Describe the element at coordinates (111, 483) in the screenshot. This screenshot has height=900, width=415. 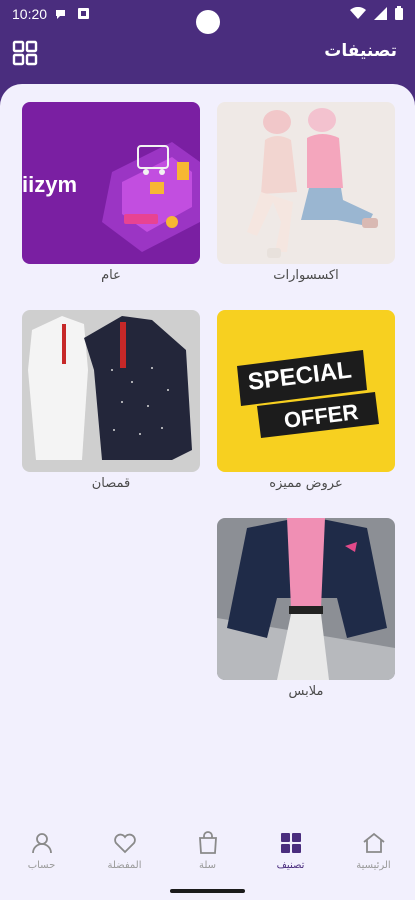
I see `category-label: قمصان` at that location.